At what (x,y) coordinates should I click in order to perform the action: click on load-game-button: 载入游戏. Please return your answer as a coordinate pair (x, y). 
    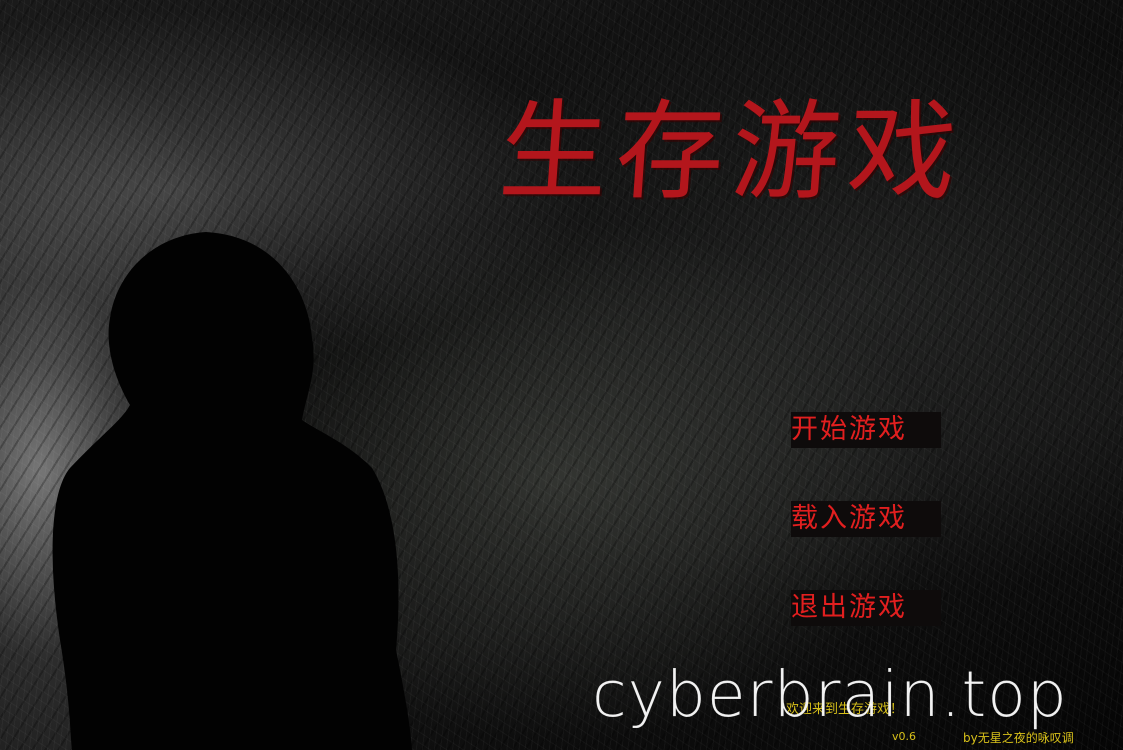
    Looking at the image, I should click on (866, 519).